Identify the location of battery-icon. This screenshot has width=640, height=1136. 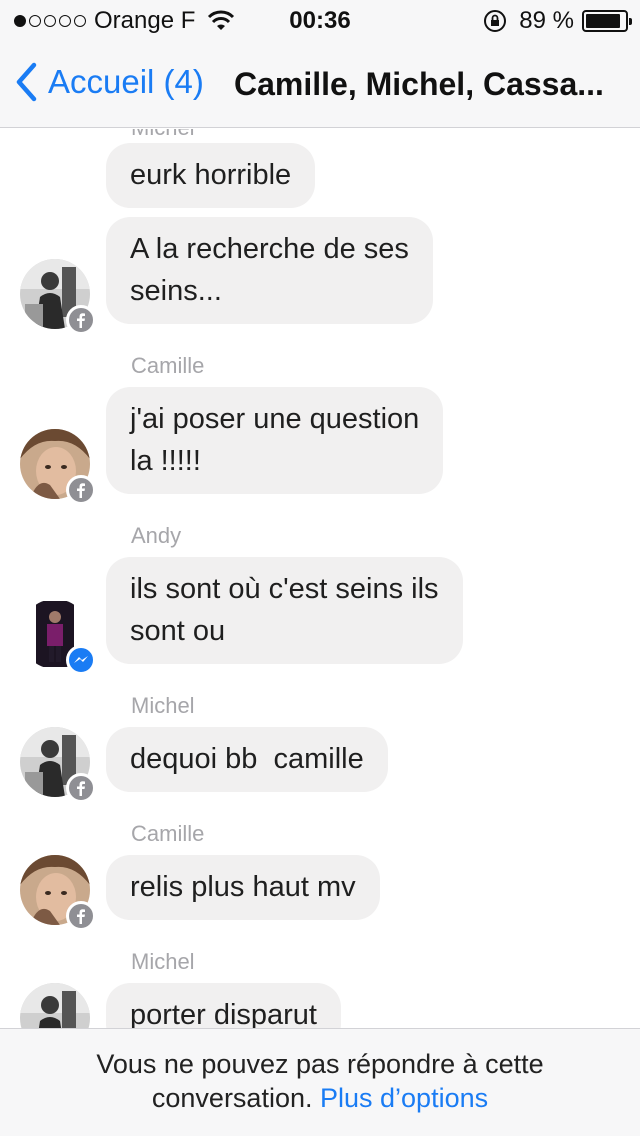
(607, 21).